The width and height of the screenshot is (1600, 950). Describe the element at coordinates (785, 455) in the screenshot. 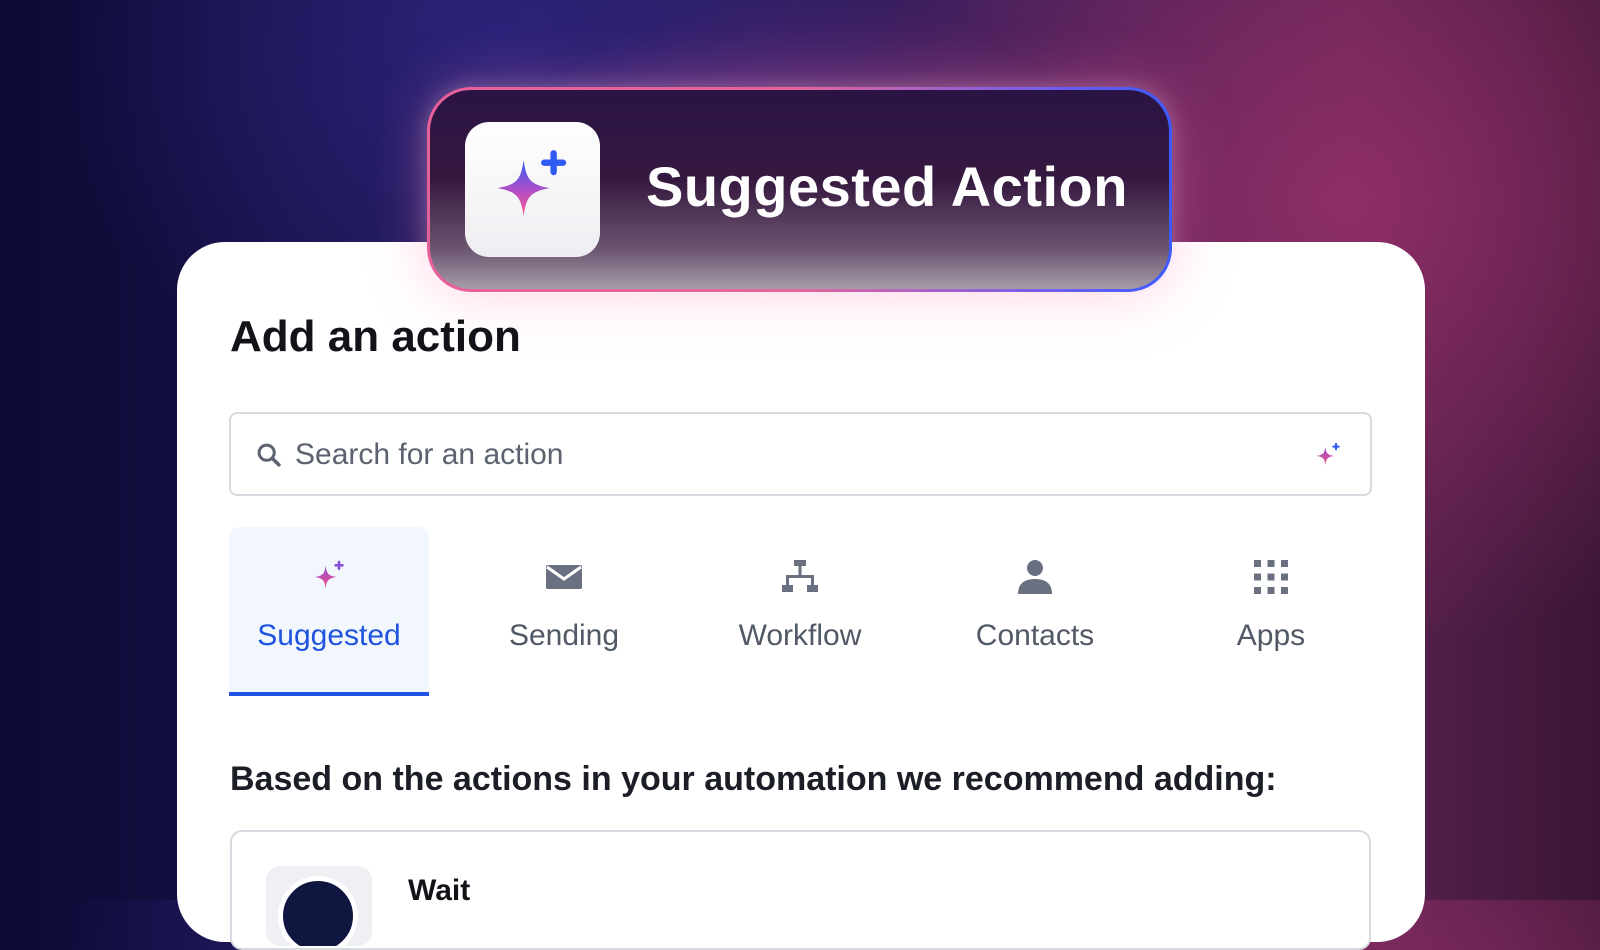

I see `search-input` at that location.